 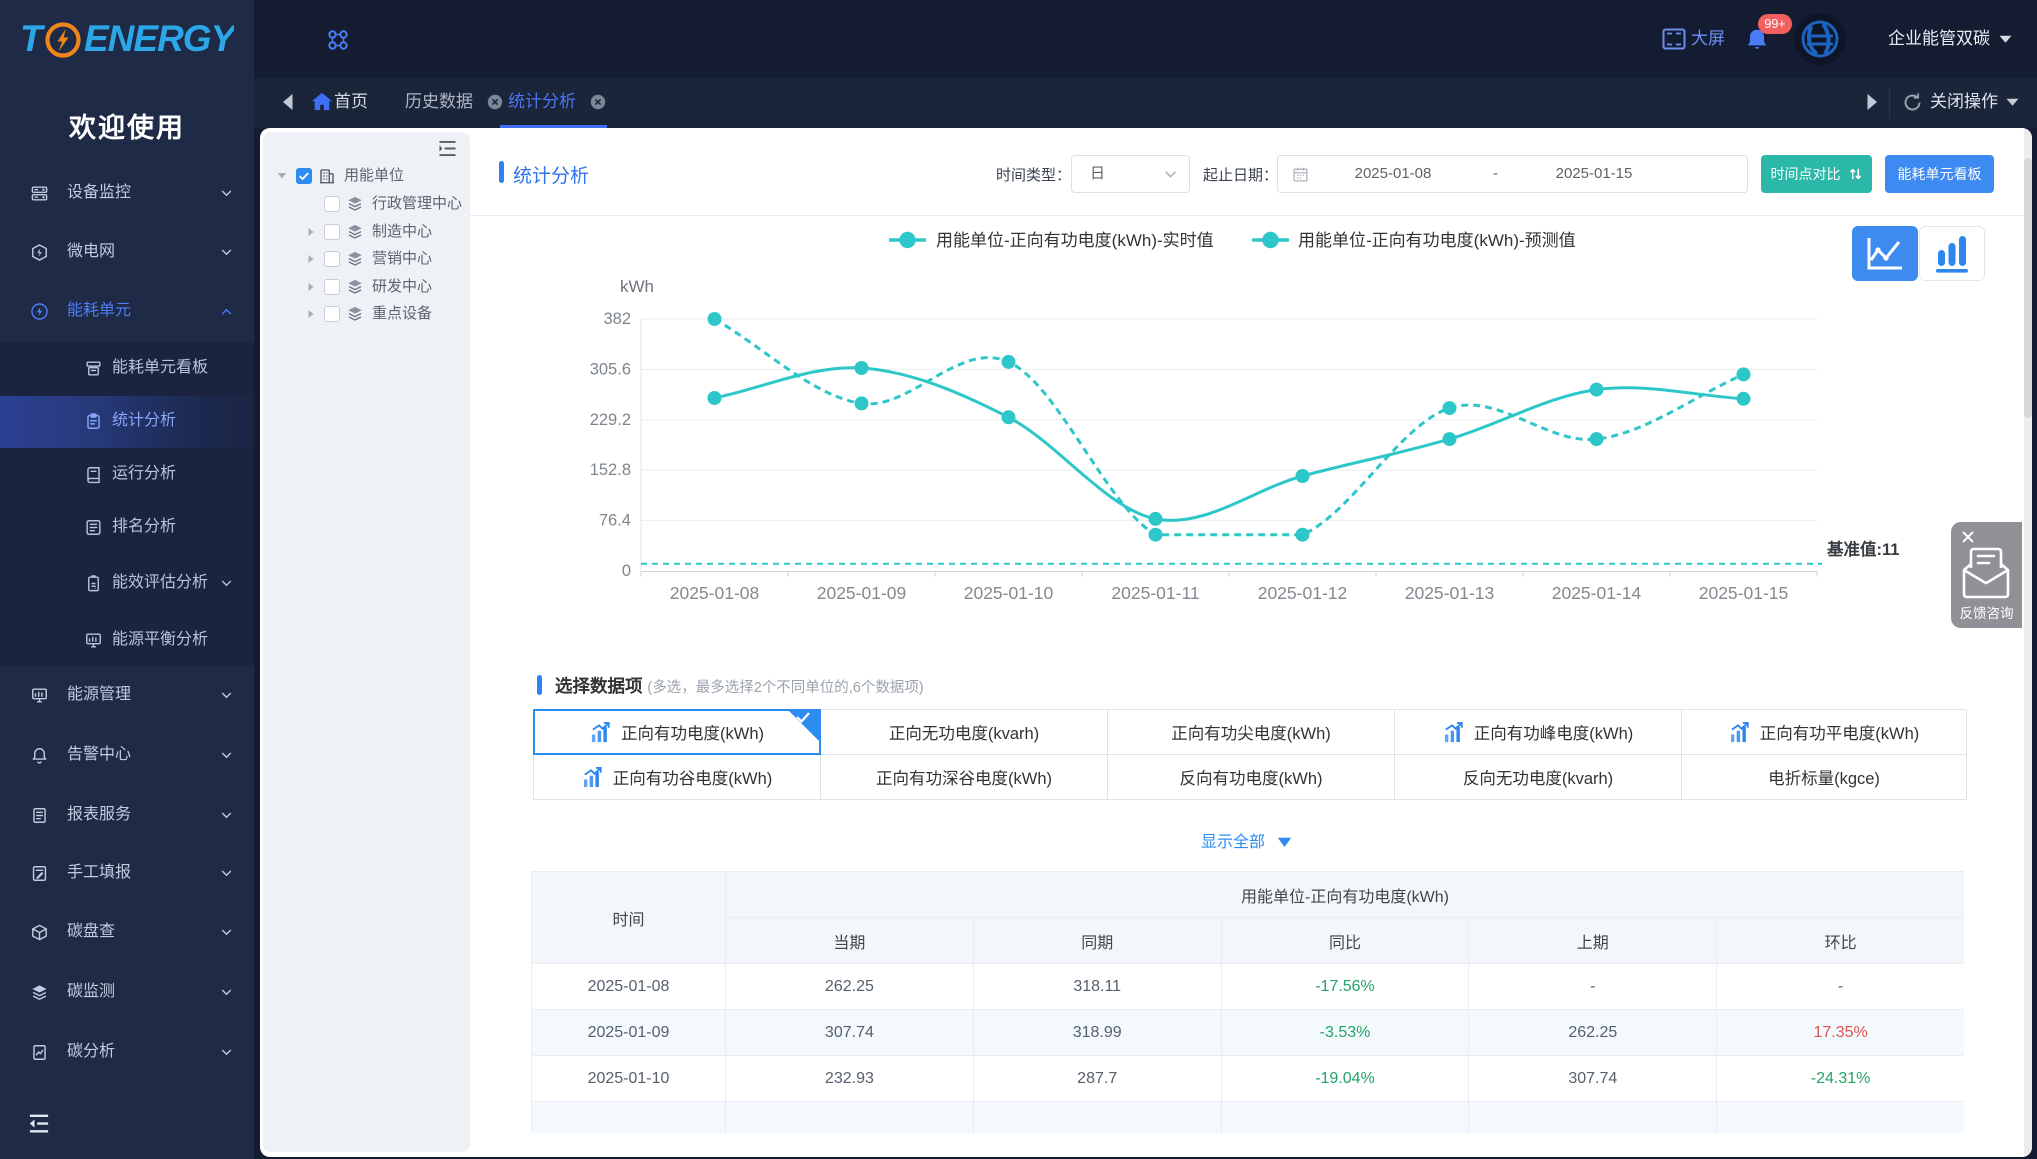 What do you see at coordinates (159, 39) in the screenshot?
I see `svg-text: ENERGY` at bounding box center [159, 39].